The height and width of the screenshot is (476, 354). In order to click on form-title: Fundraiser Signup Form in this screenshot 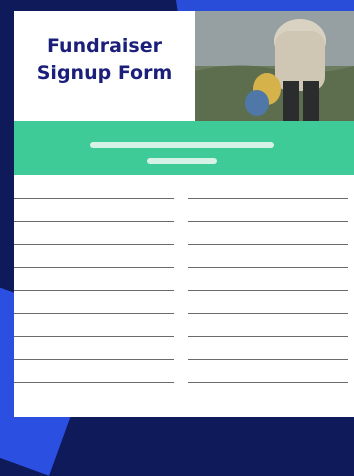, I will do `click(104, 60)`.